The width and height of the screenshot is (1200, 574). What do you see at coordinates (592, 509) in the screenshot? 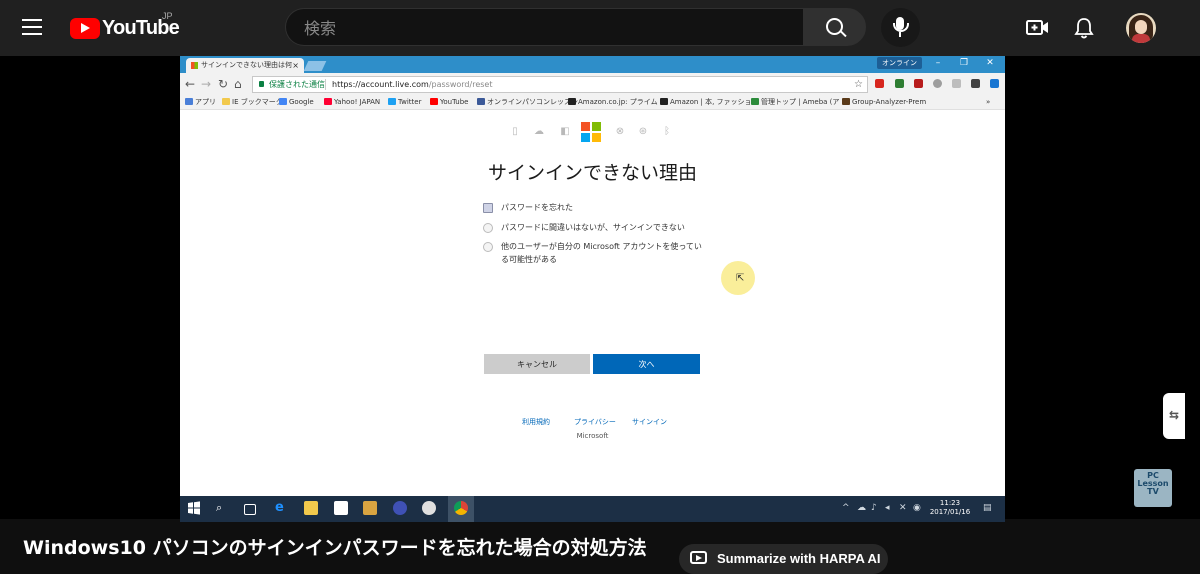
I see `windows-taskbar: ⌕ e ^ ☁ ♪ ◂ ✕ ◉ 11:23 2017/01/16 ▤` at bounding box center [592, 509].